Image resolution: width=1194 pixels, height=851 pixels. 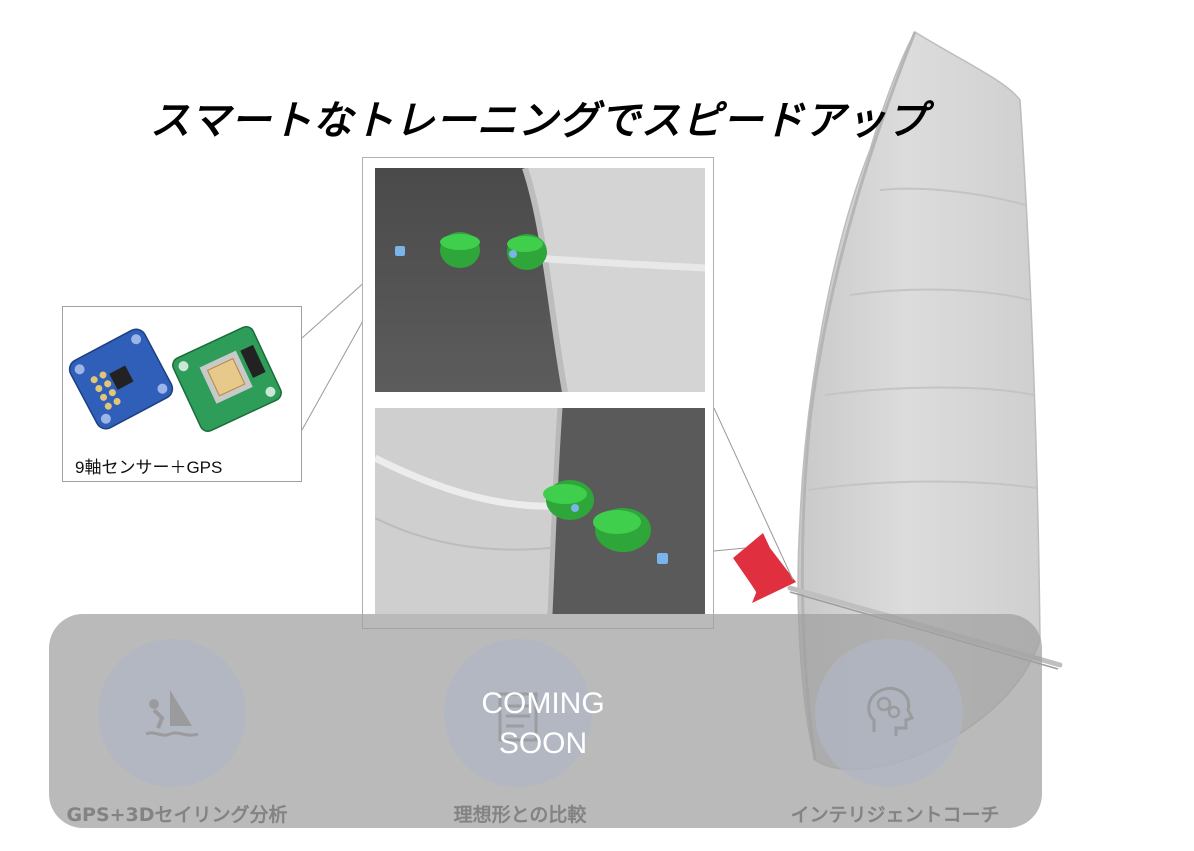 What do you see at coordinates (149, 467) in the screenshot?
I see `sensor-label: 9軸センサー＋GPS` at bounding box center [149, 467].